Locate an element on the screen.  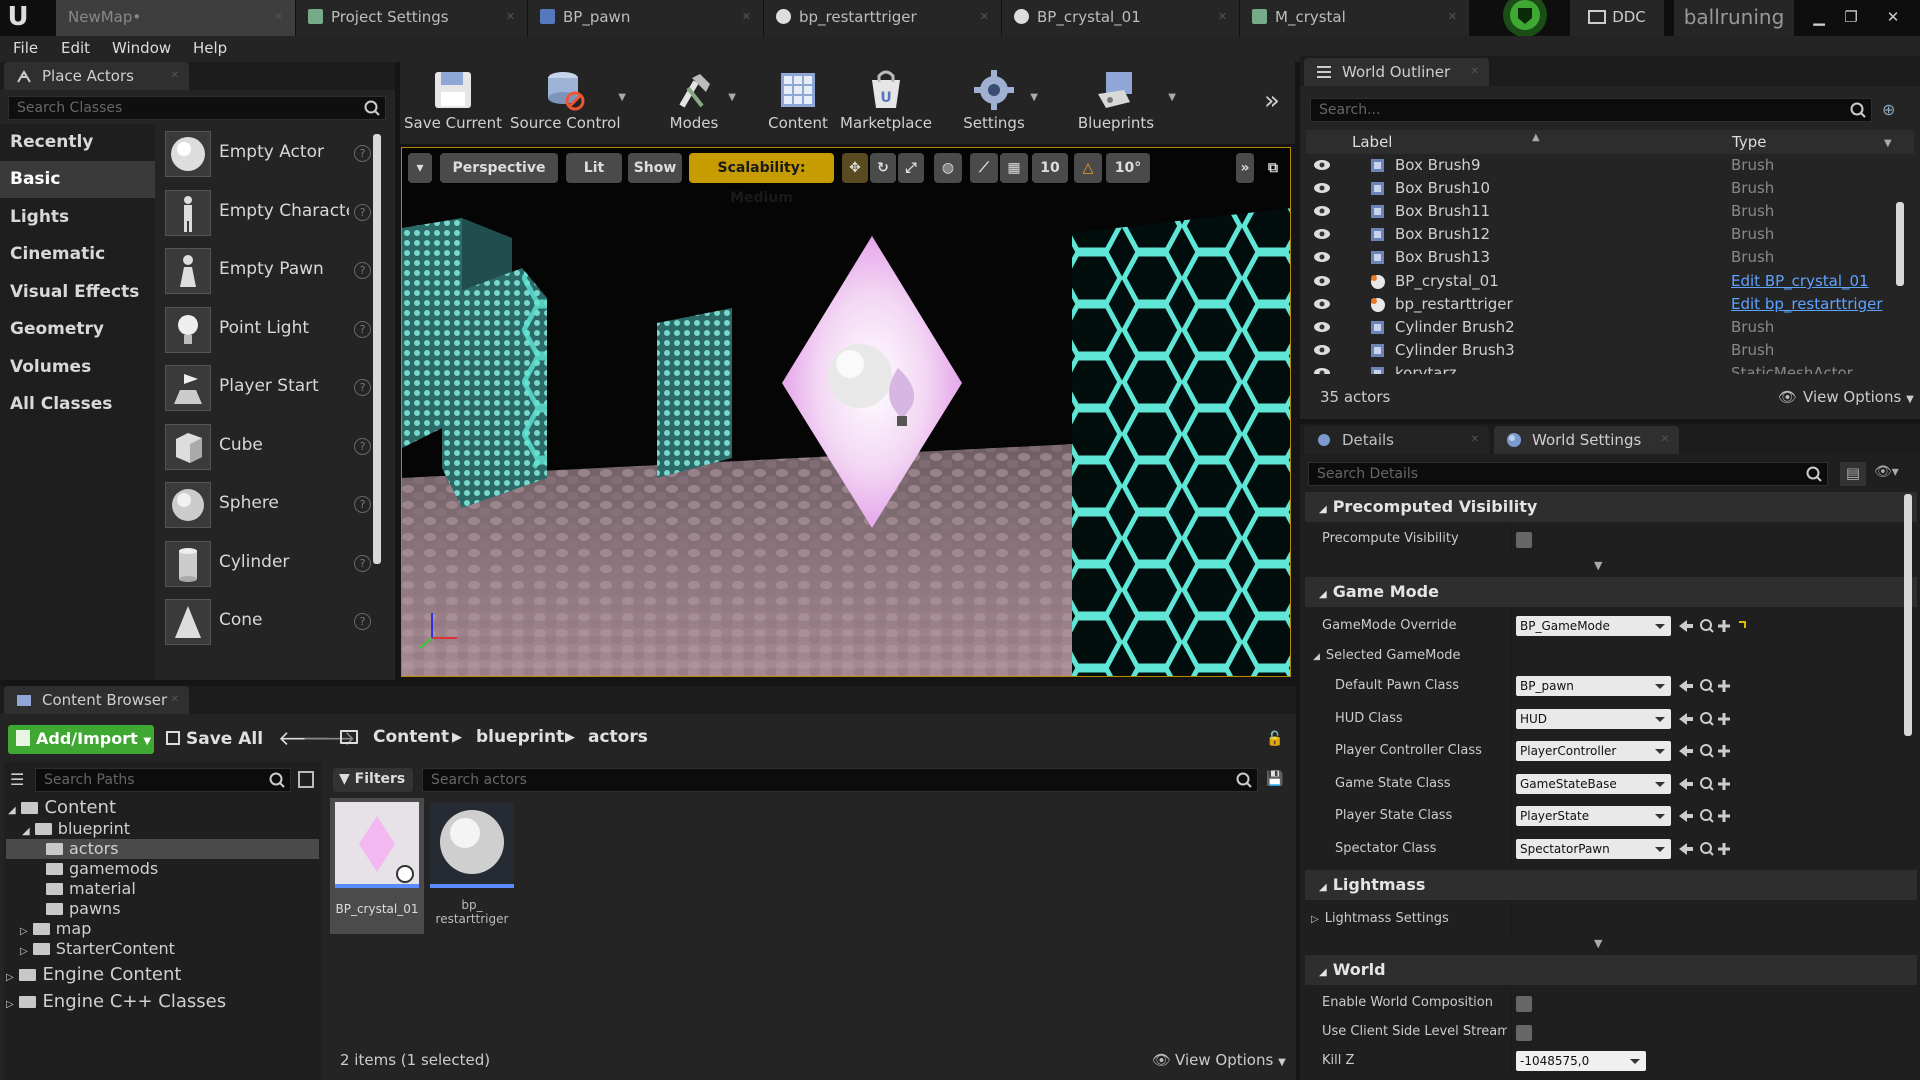
actor-cone: Cone? is located at coordinates (268, 623).